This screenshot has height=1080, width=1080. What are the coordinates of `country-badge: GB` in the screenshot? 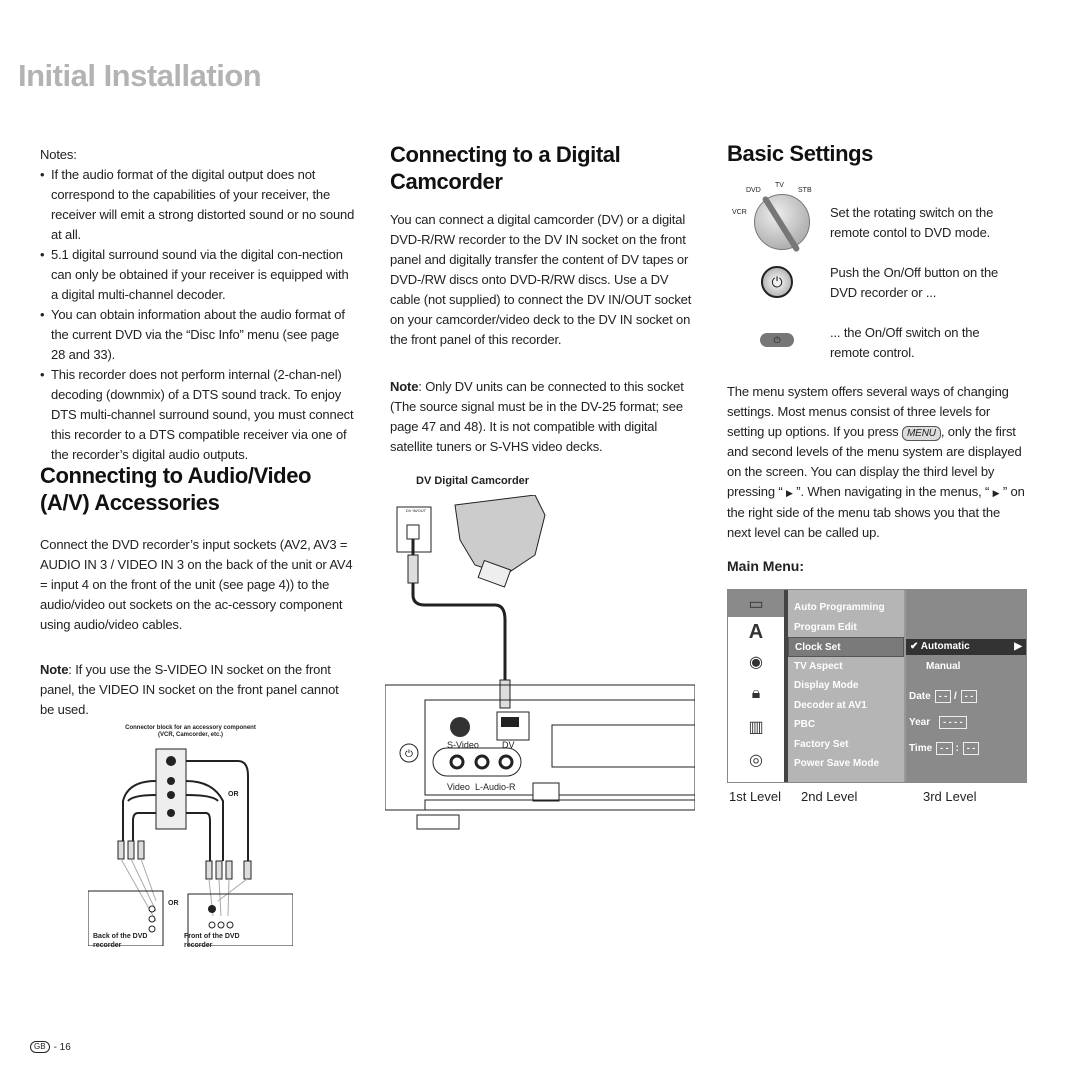 It's located at (40, 1047).